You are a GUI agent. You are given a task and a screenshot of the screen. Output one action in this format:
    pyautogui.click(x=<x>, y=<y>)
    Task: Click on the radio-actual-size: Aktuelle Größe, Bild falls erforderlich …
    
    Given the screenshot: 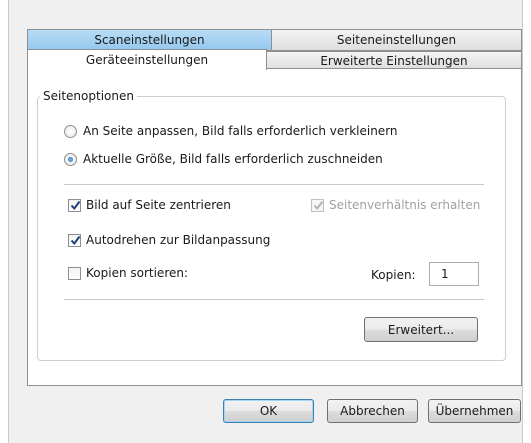 What is the action you would take?
    pyautogui.click(x=223, y=159)
    